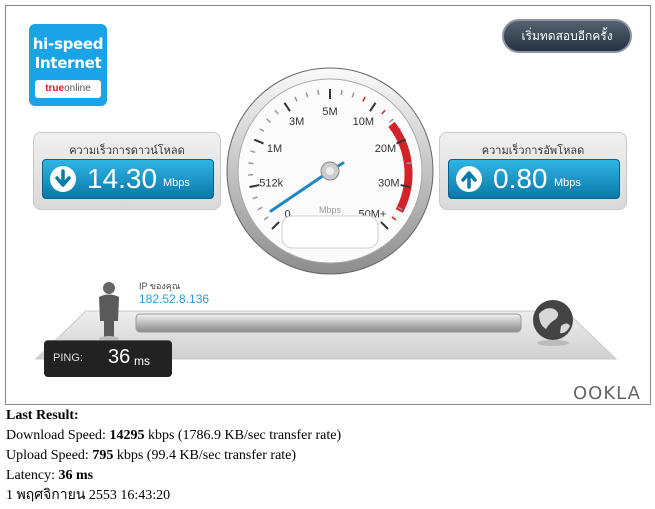 The width and height of the screenshot is (655, 509). I want to click on restart-test-button: เริ่มทดสอบอีกครั้ง, so click(567, 36).